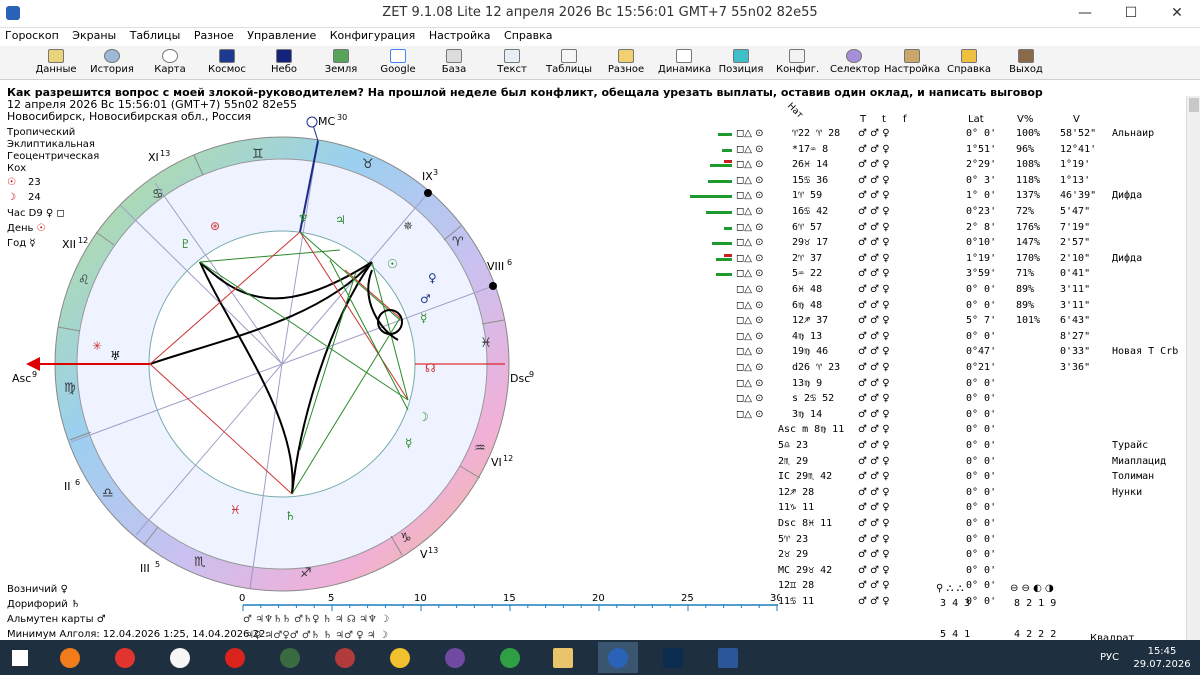 The width and height of the screenshot is (1200, 675). What do you see at coordinates (1193, 368) in the screenshot?
I see `vertical-scrollbar` at bounding box center [1193, 368].